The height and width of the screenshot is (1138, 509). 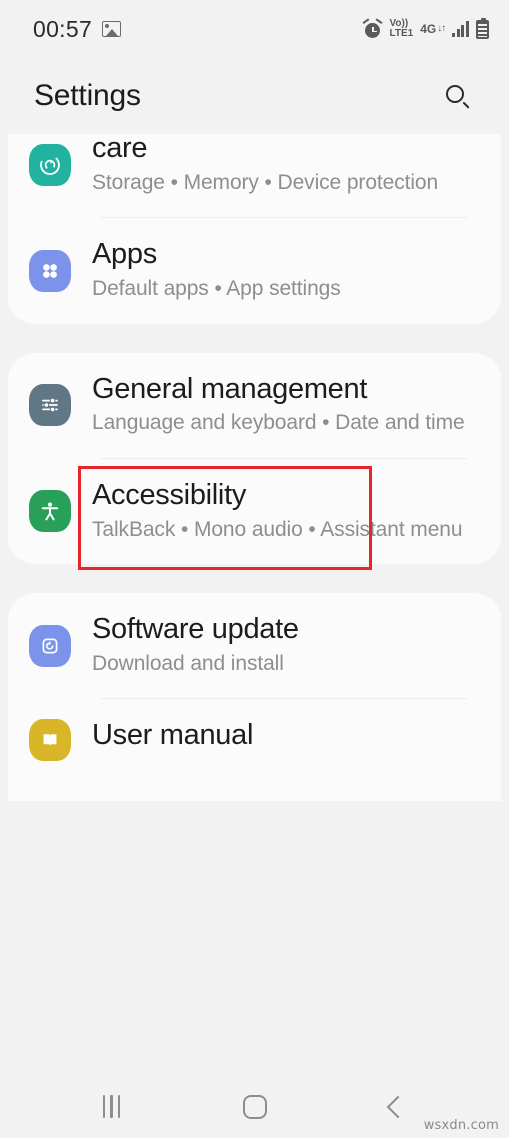 What do you see at coordinates (195, 629) in the screenshot?
I see `list-item-title: Software update` at bounding box center [195, 629].